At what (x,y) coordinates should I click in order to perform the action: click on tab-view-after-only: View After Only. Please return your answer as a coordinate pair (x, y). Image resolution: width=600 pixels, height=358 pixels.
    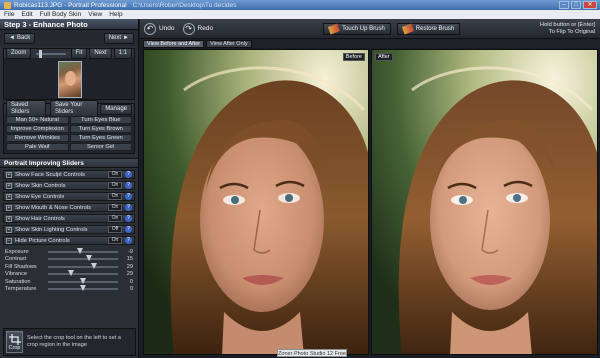
    Looking at the image, I should click on (229, 44).